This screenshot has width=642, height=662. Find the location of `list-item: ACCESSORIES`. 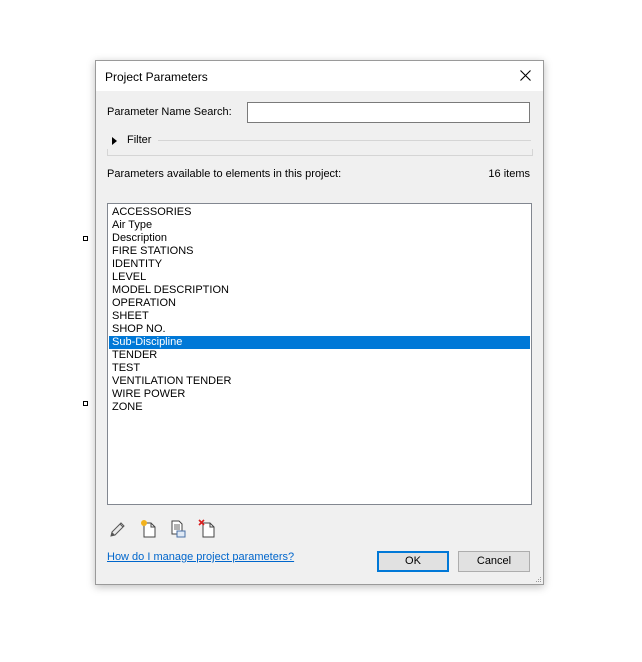

list-item: ACCESSORIES is located at coordinates (319, 212).